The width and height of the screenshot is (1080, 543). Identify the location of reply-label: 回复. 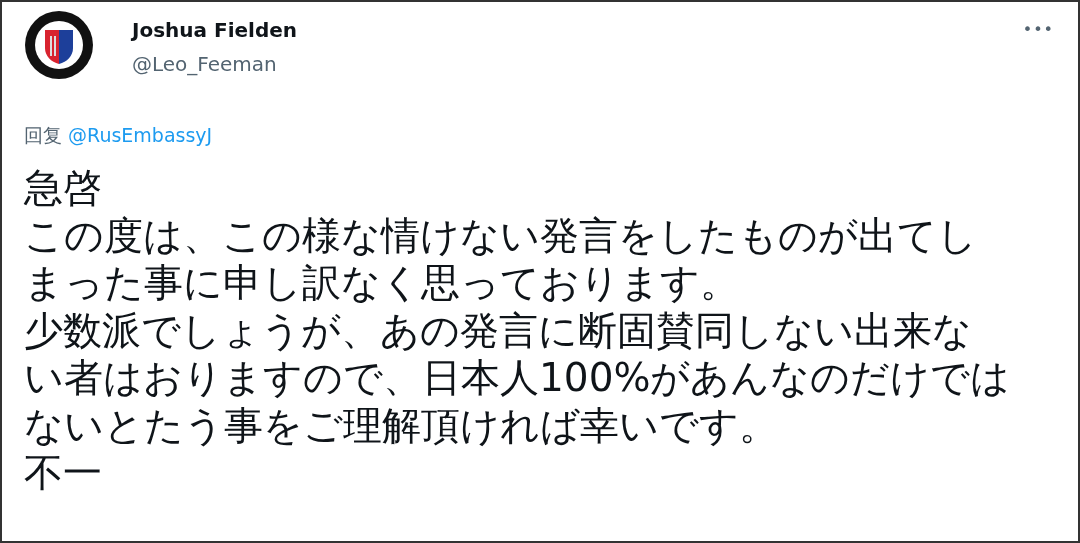
(43, 135).